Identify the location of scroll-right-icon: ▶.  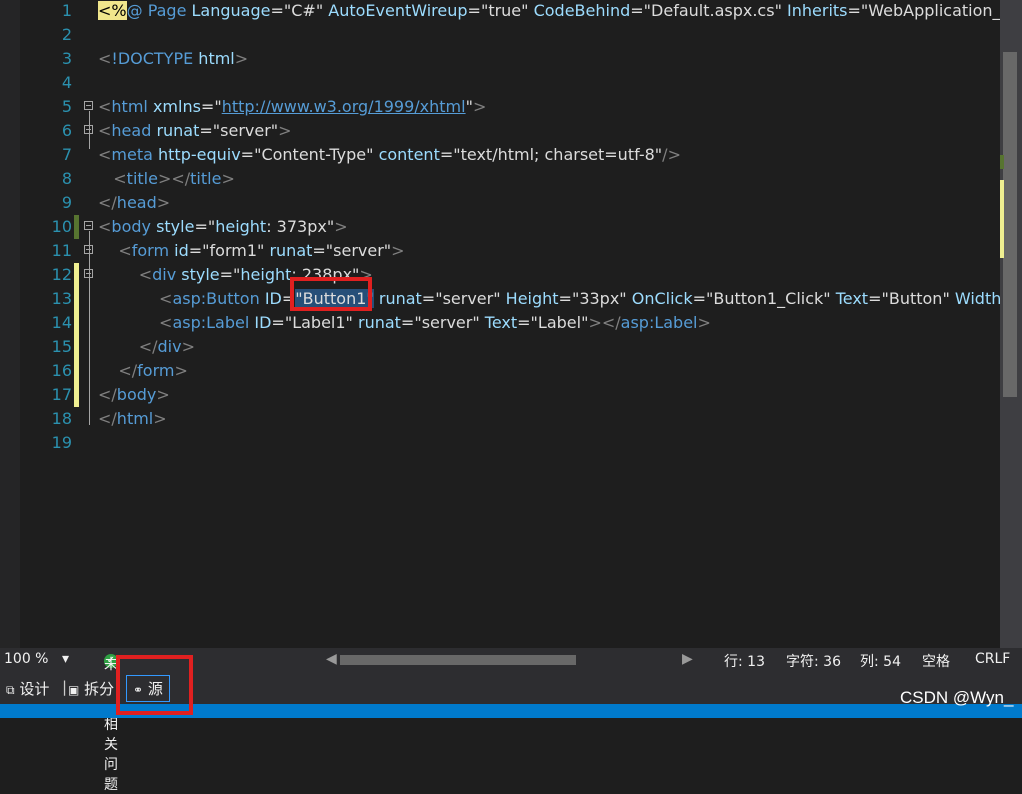
(687, 659).